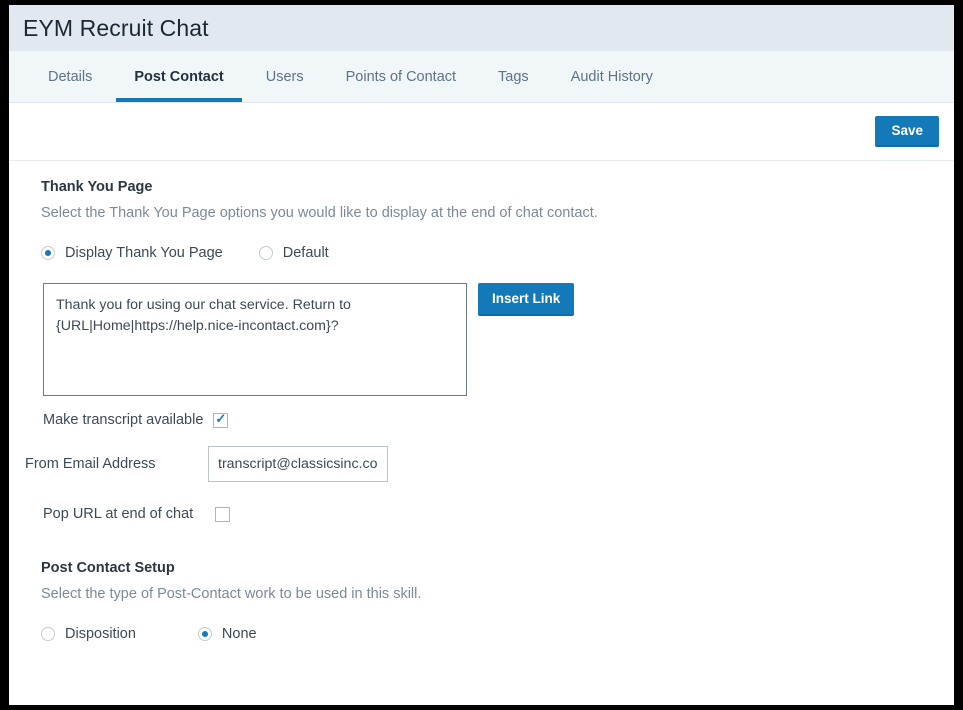 The width and height of the screenshot is (963, 710). What do you see at coordinates (70, 76) in the screenshot?
I see `tab-details: Details` at bounding box center [70, 76].